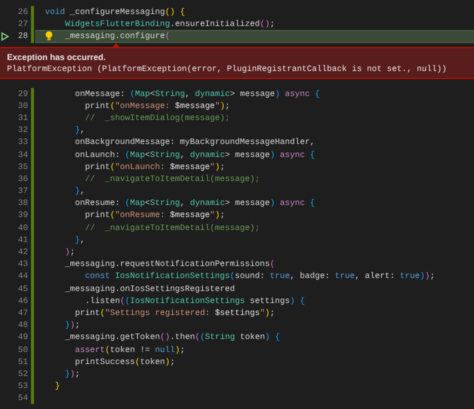 The image size is (474, 409). What do you see at coordinates (155, 215) in the screenshot?
I see `code-line: print("onResume: $message");` at bounding box center [155, 215].